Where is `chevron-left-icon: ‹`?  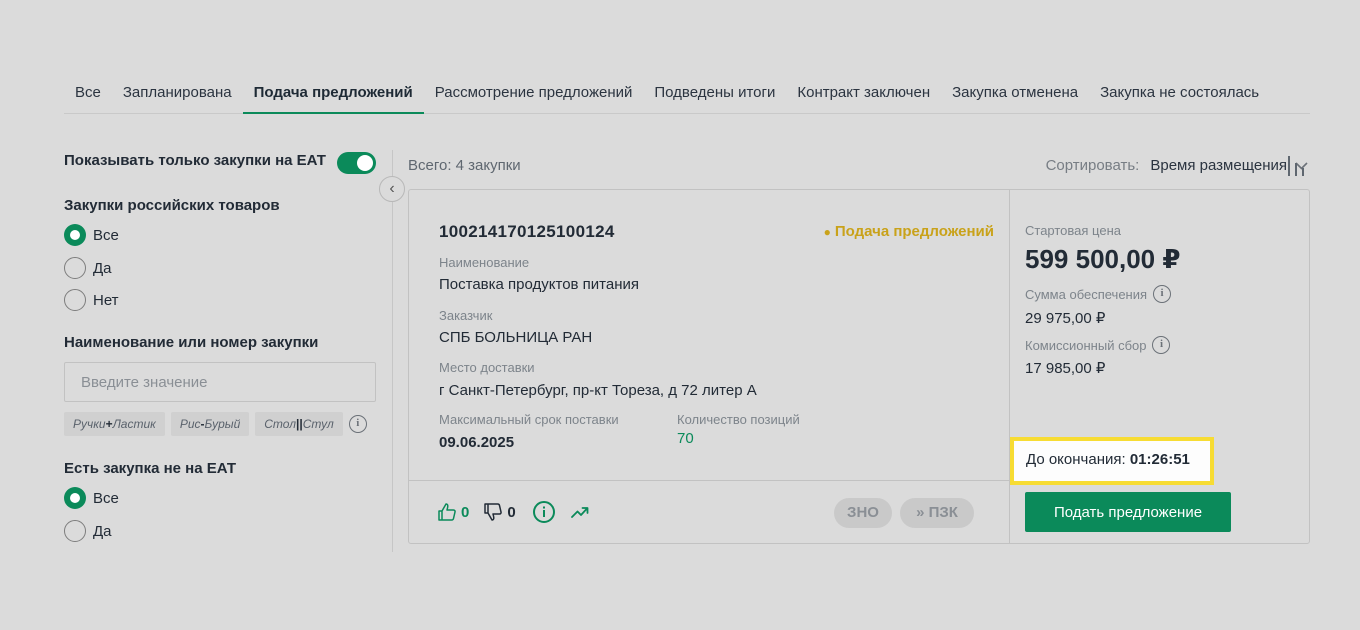 chevron-left-icon: ‹ is located at coordinates (392, 188).